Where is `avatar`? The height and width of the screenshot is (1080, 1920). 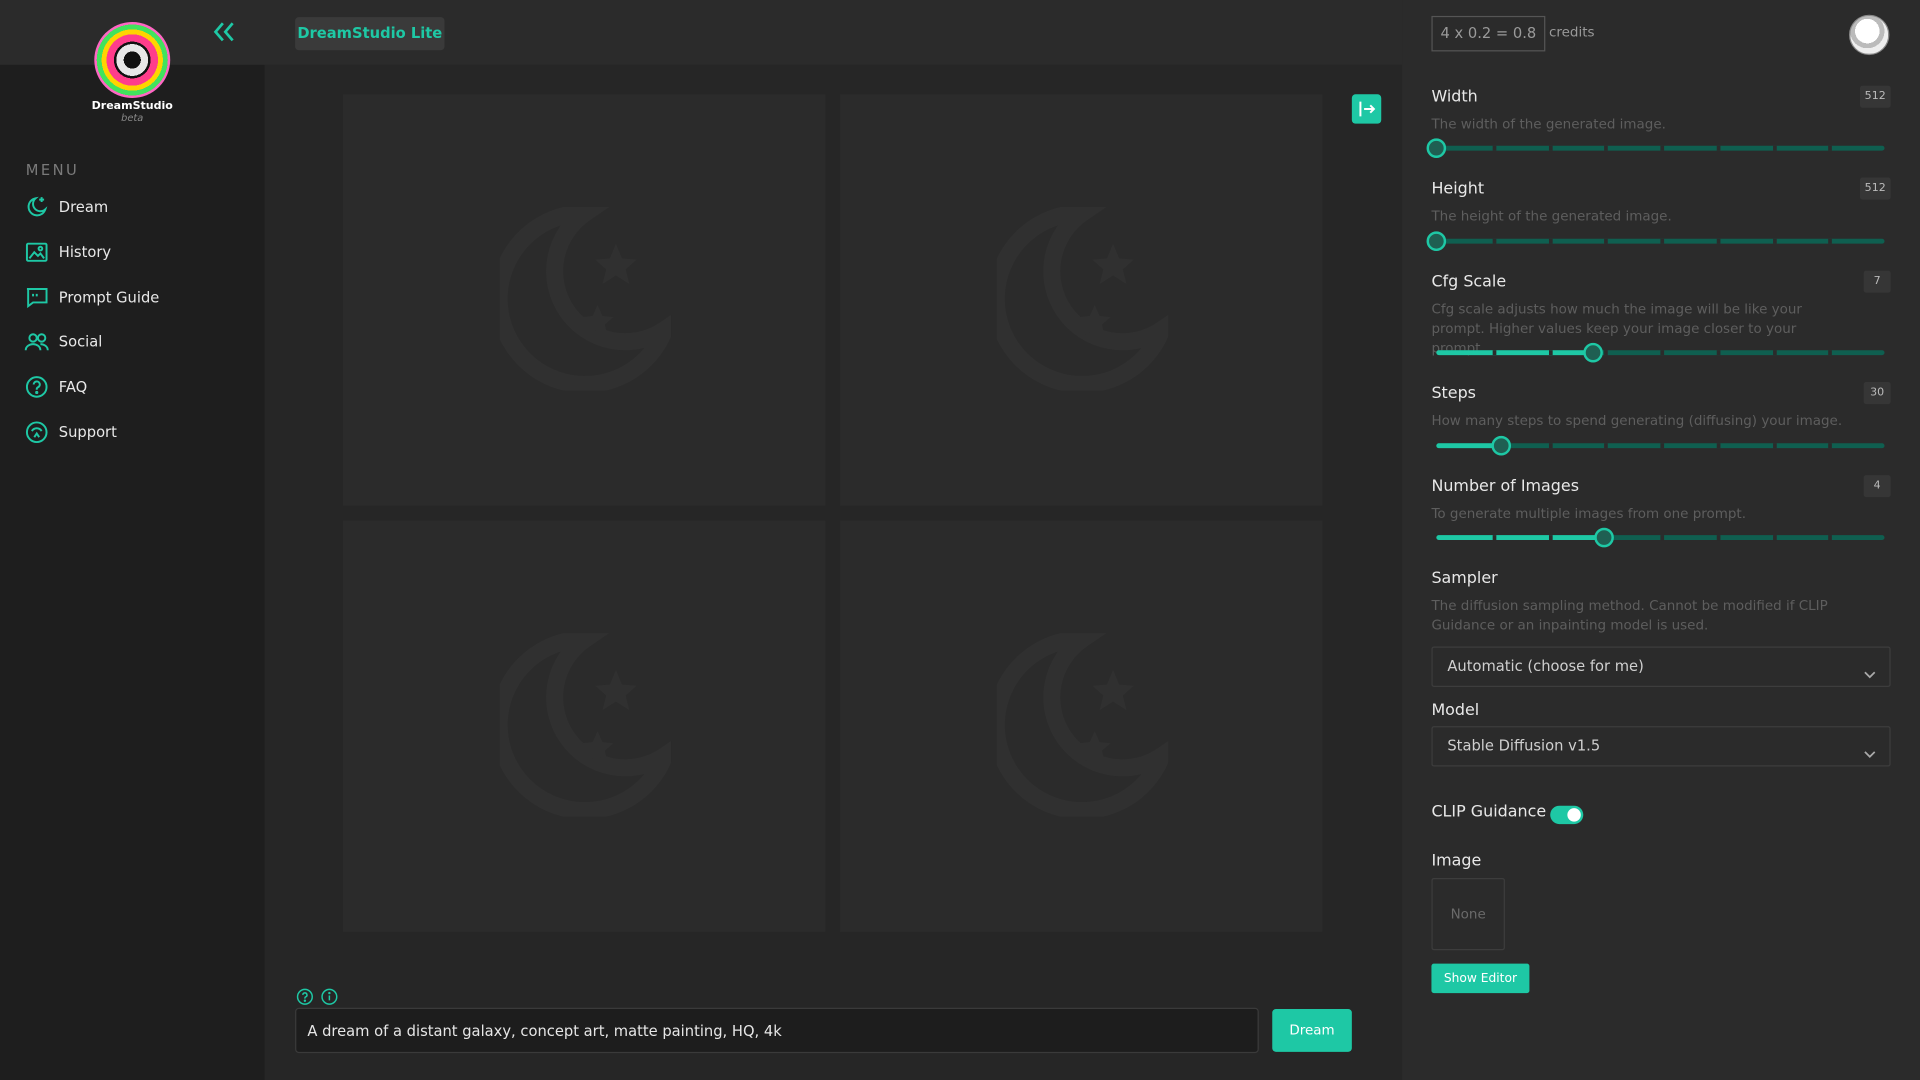
avatar is located at coordinates (1869, 35).